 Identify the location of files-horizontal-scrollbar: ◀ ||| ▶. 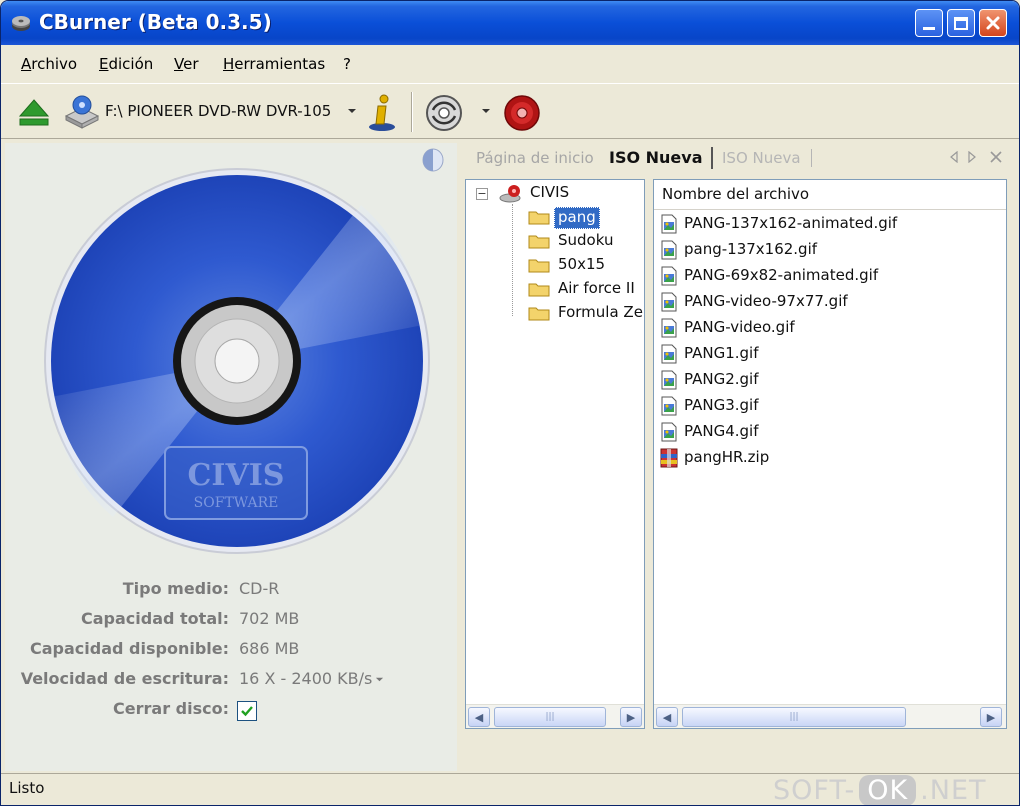
(830, 716).